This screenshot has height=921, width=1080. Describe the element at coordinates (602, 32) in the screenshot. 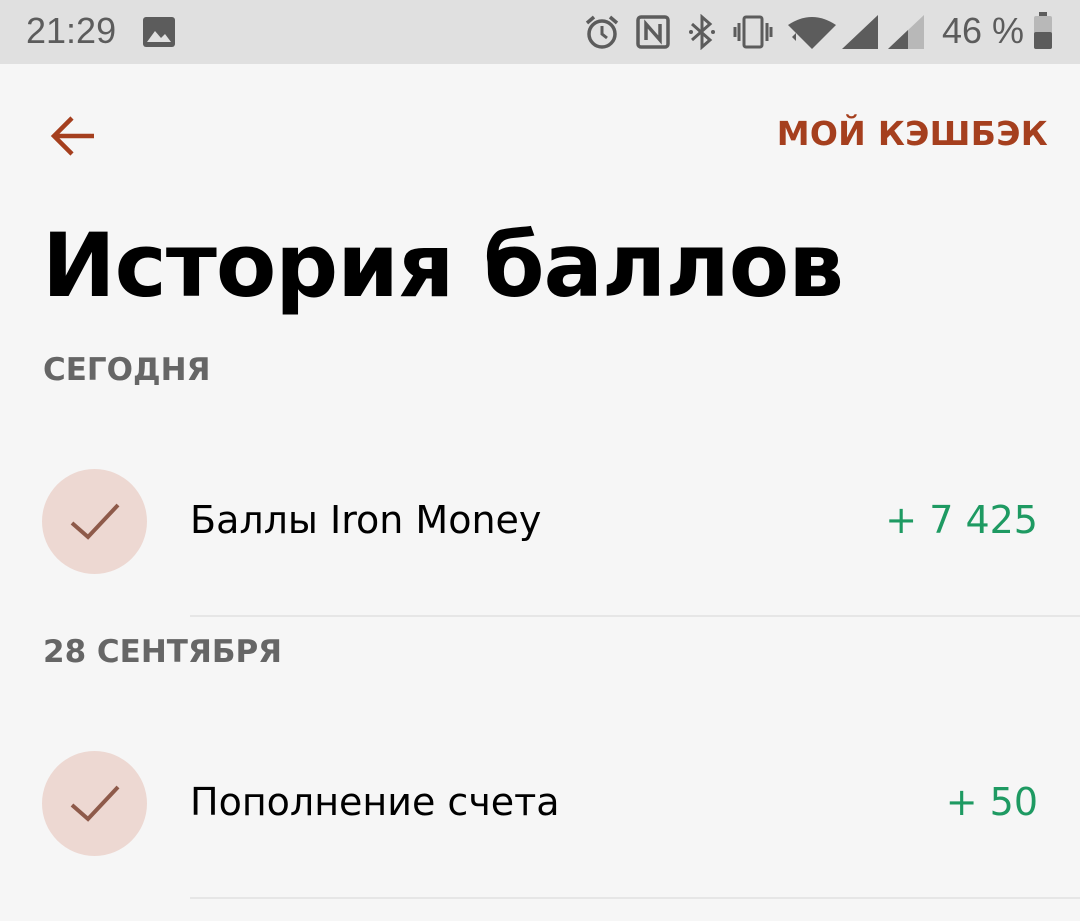

I see `alarm-icon` at that location.